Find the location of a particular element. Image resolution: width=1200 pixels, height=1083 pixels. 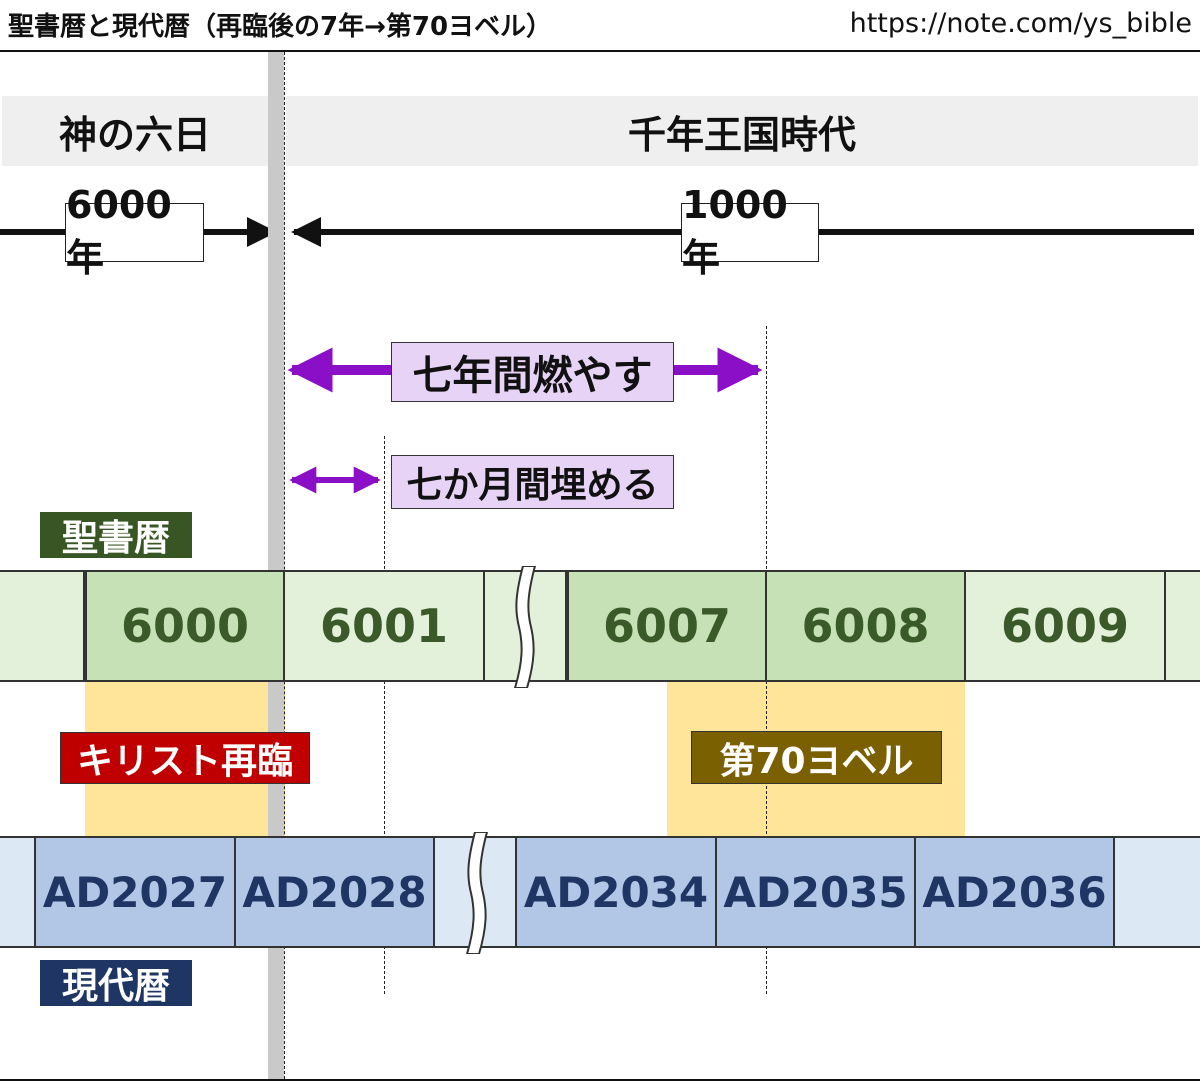

jubilee-tag: 第70ヨベル is located at coordinates (816, 757).